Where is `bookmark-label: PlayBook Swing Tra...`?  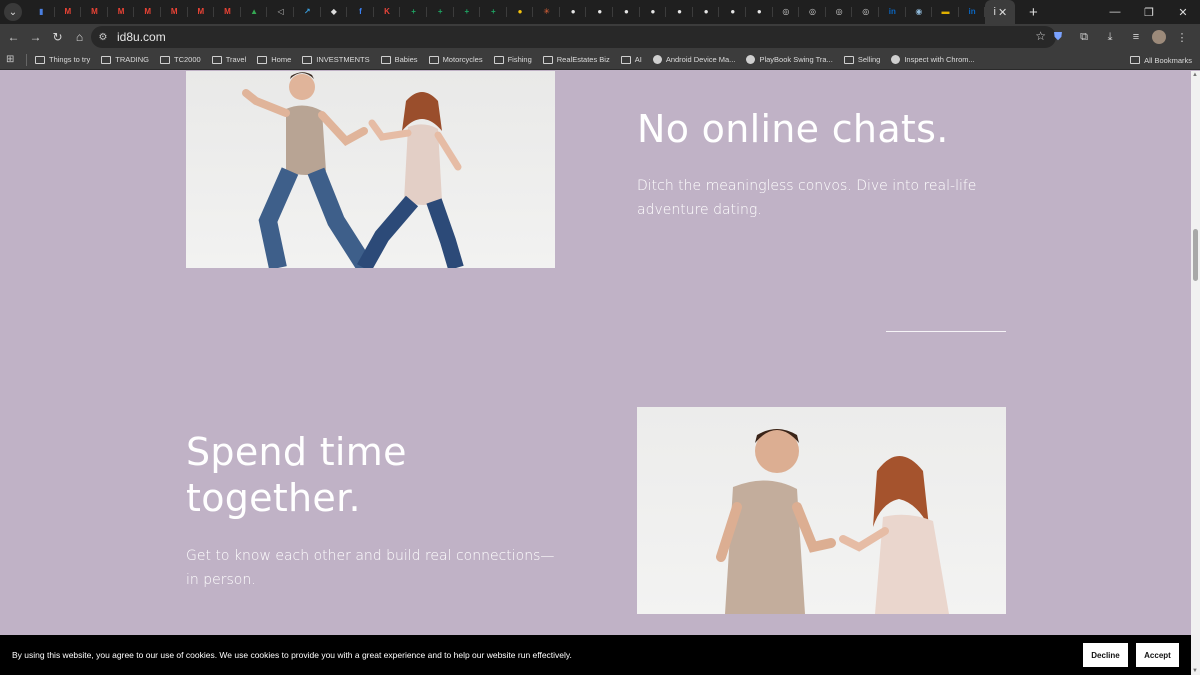
bookmark-label: PlayBook Swing Tra... is located at coordinates (796, 59).